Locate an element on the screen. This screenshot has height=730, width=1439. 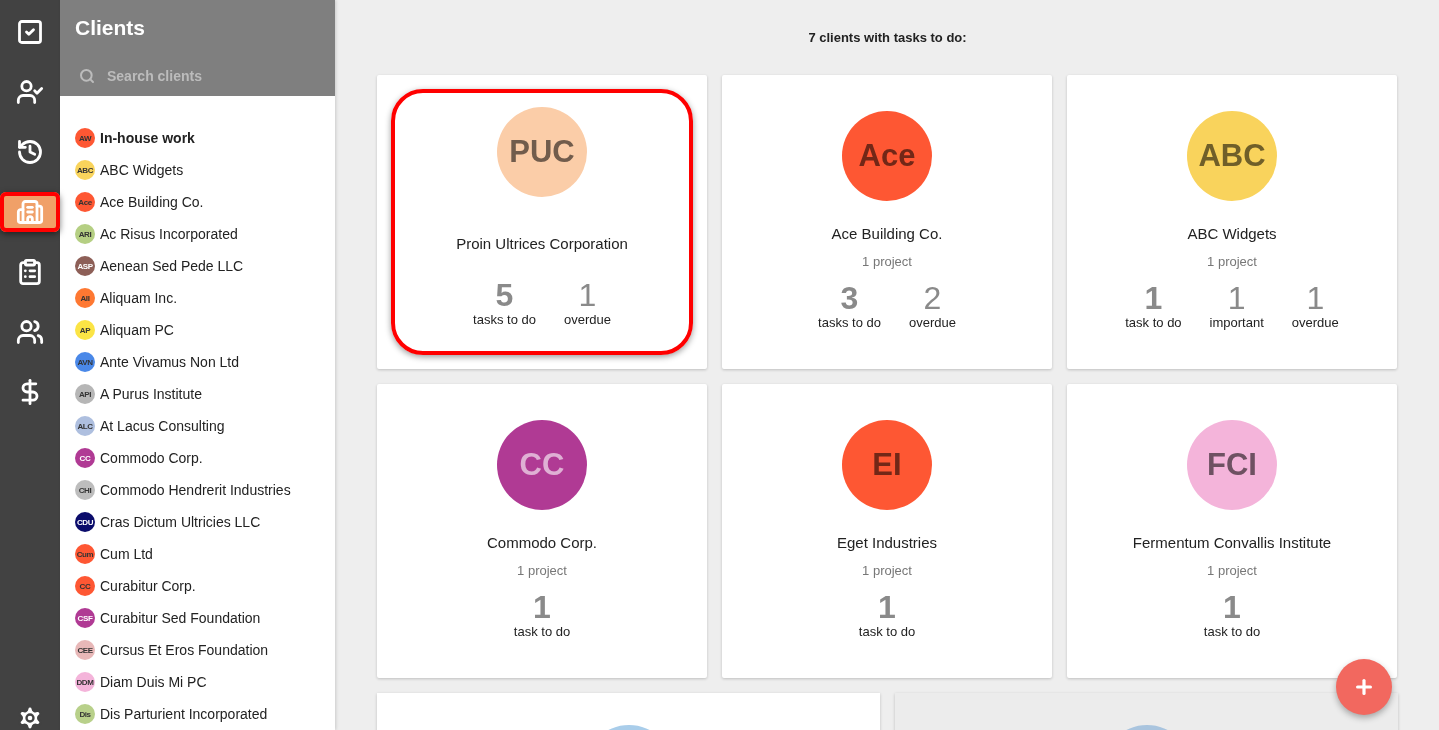
checkbox-icon is located at coordinates (30, 32).